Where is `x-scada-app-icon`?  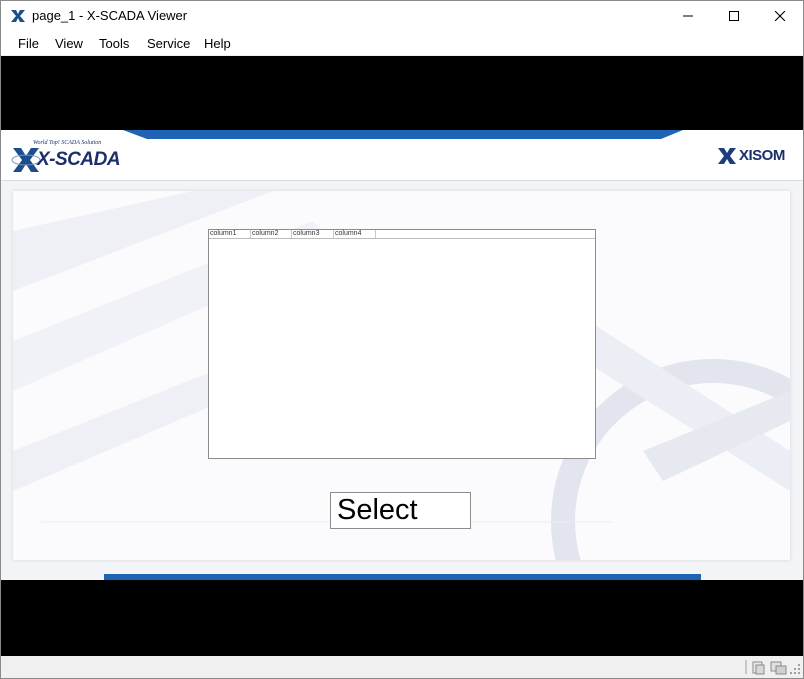
x-scada-app-icon is located at coordinates (18, 16).